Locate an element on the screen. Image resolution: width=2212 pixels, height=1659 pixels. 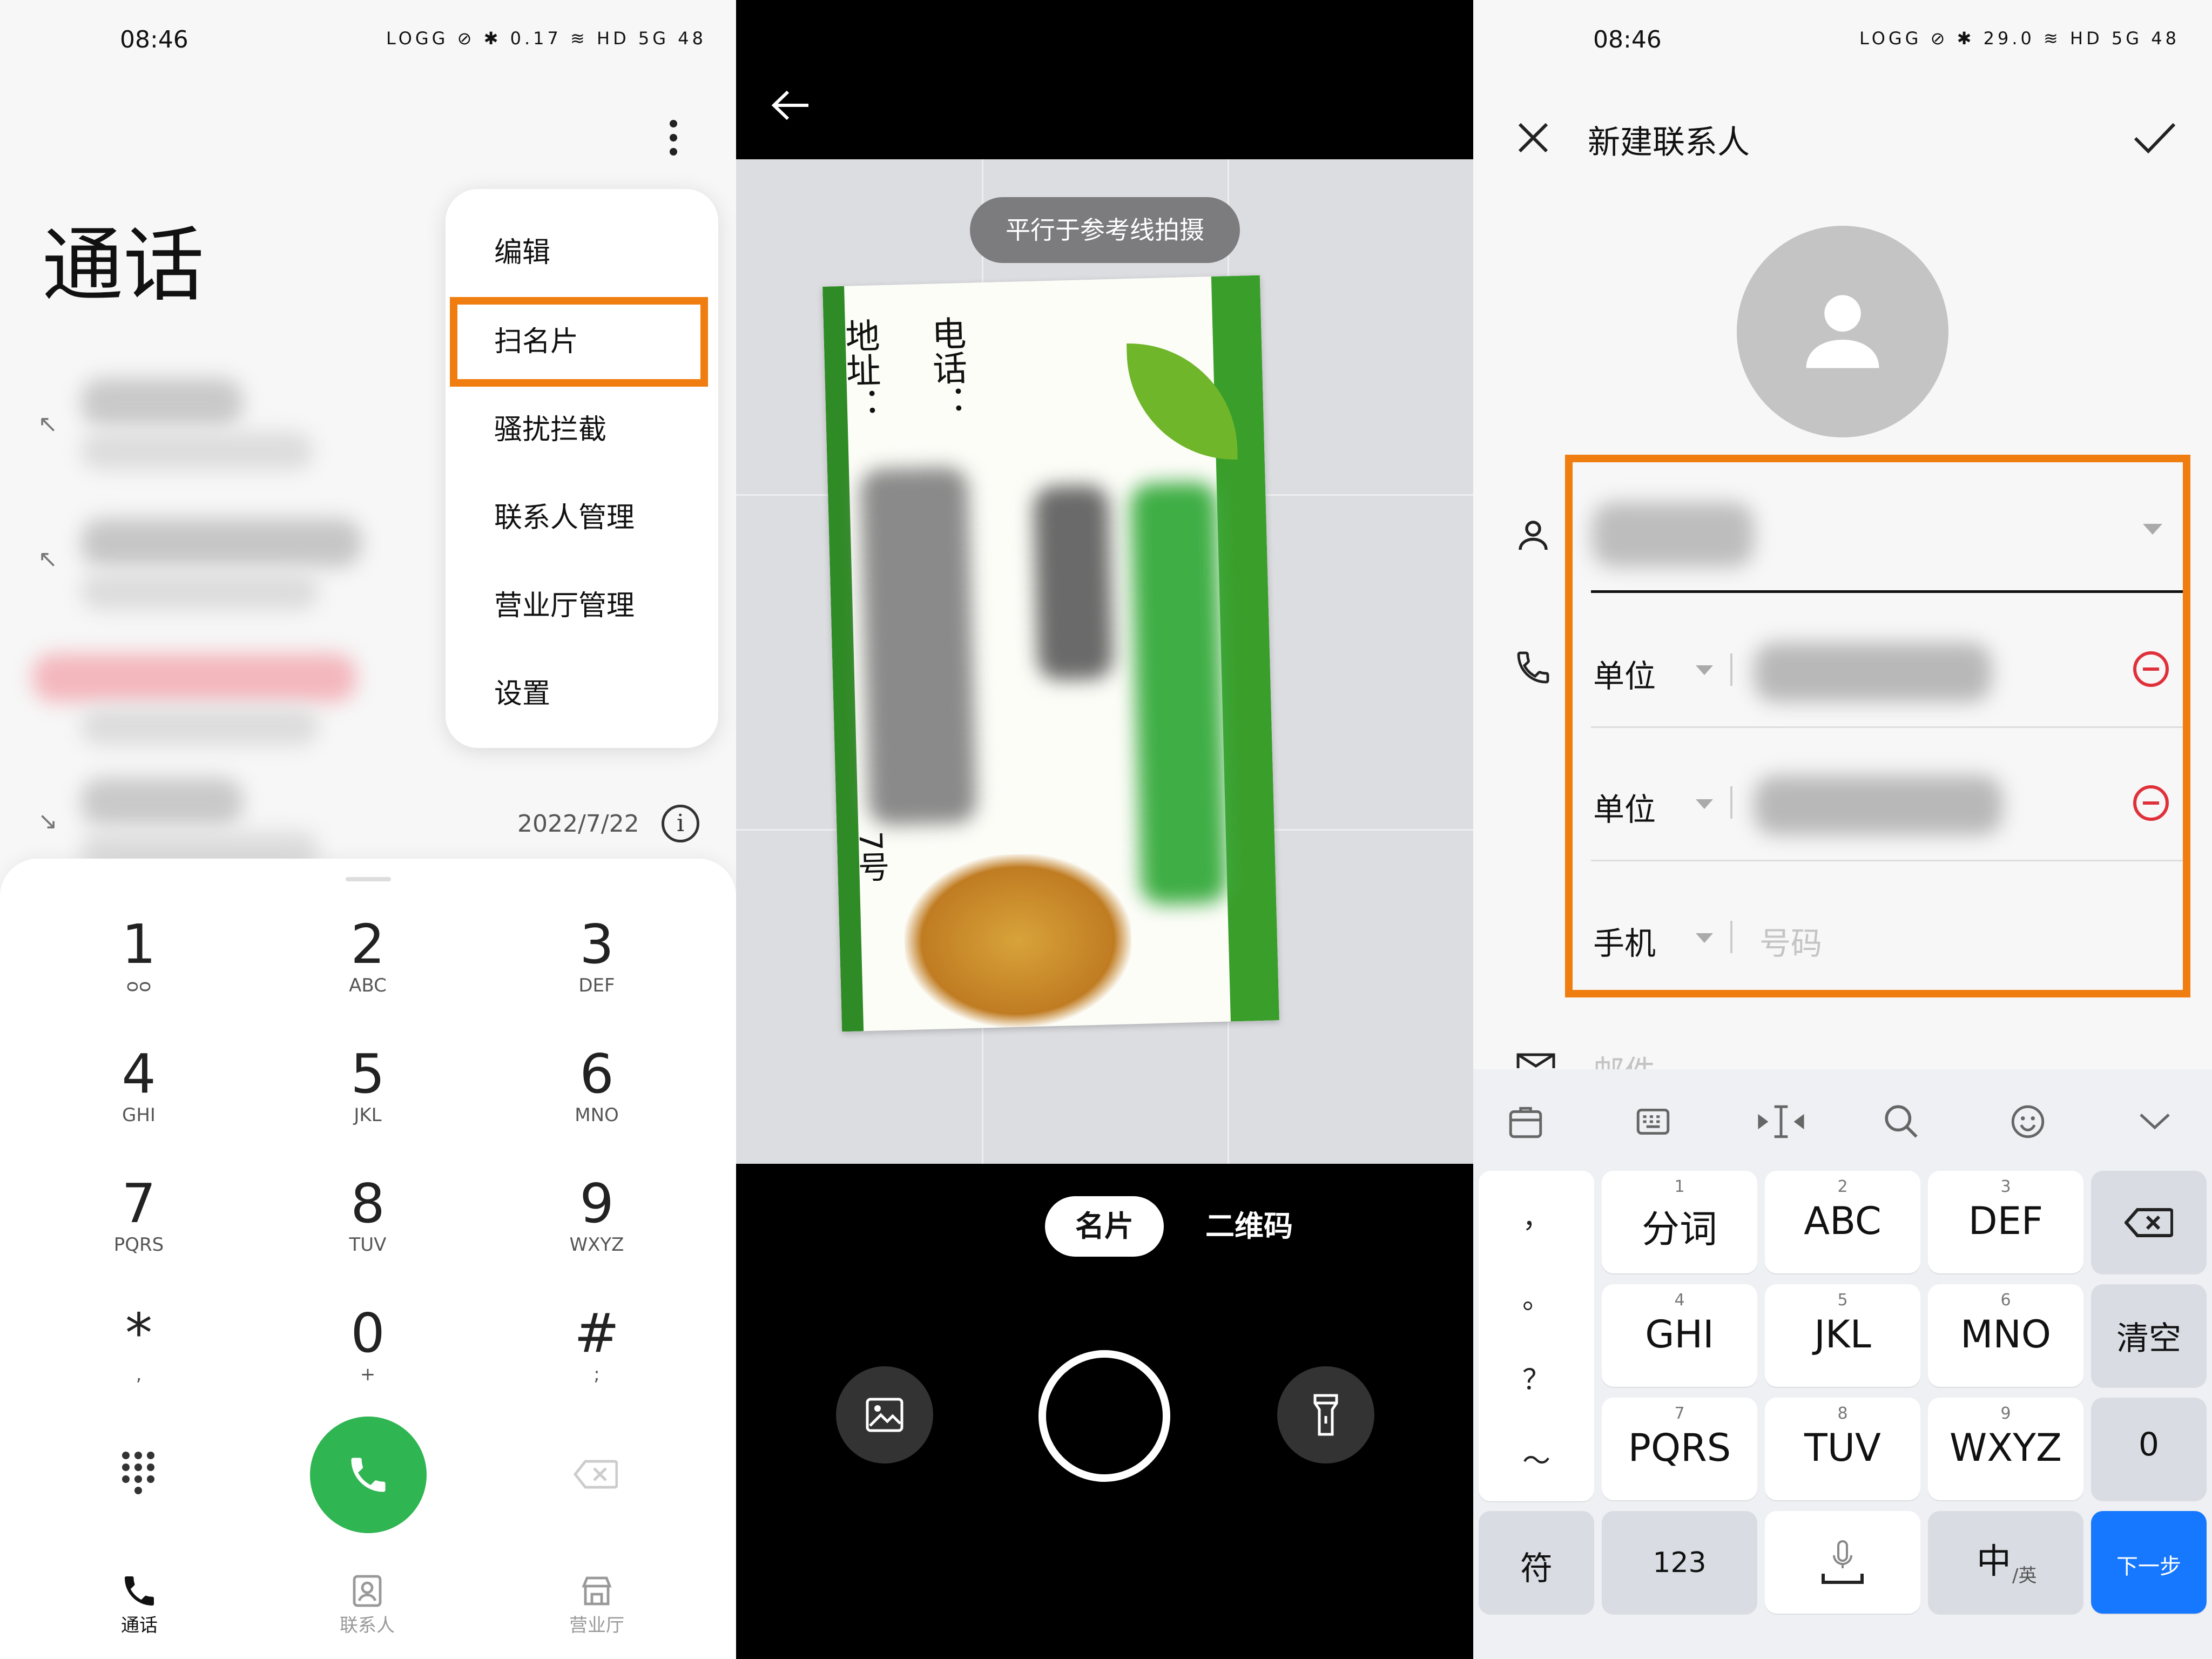
key-space-voice is located at coordinates (1842, 1562).